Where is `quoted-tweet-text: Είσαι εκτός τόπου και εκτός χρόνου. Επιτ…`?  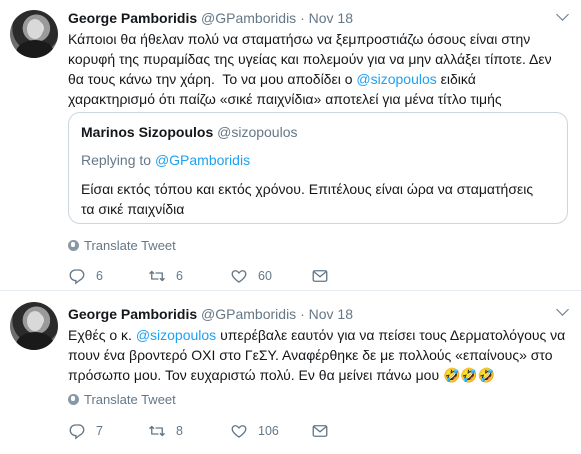 quoted-tweet-text: Είσαι εκτός τόπου και εκτός χρόνου. Επιτ… is located at coordinates (319, 199).